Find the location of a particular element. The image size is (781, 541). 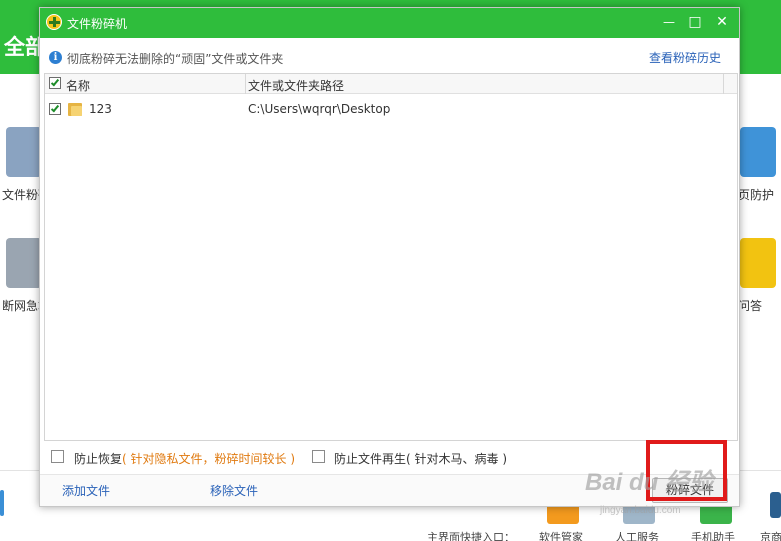

info-text: 彻底粉碎无法删除的“顽固”文件或文件夹 is located at coordinates (175, 59).